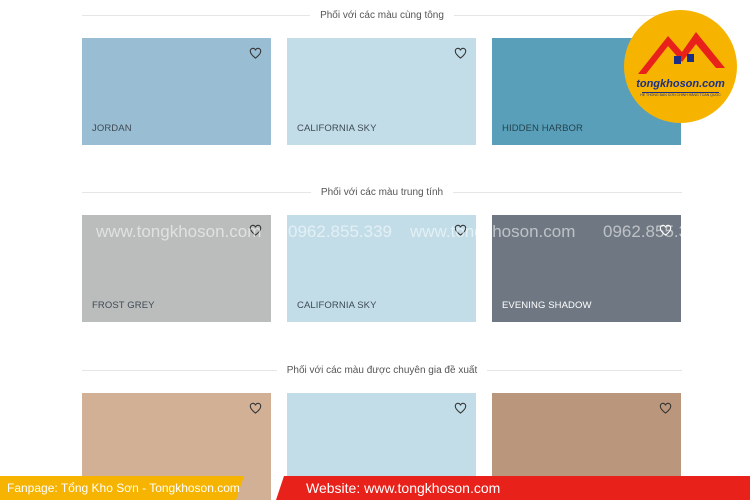  I want to click on website-text: Website: www.tongkhoson.com, so click(403, 488).